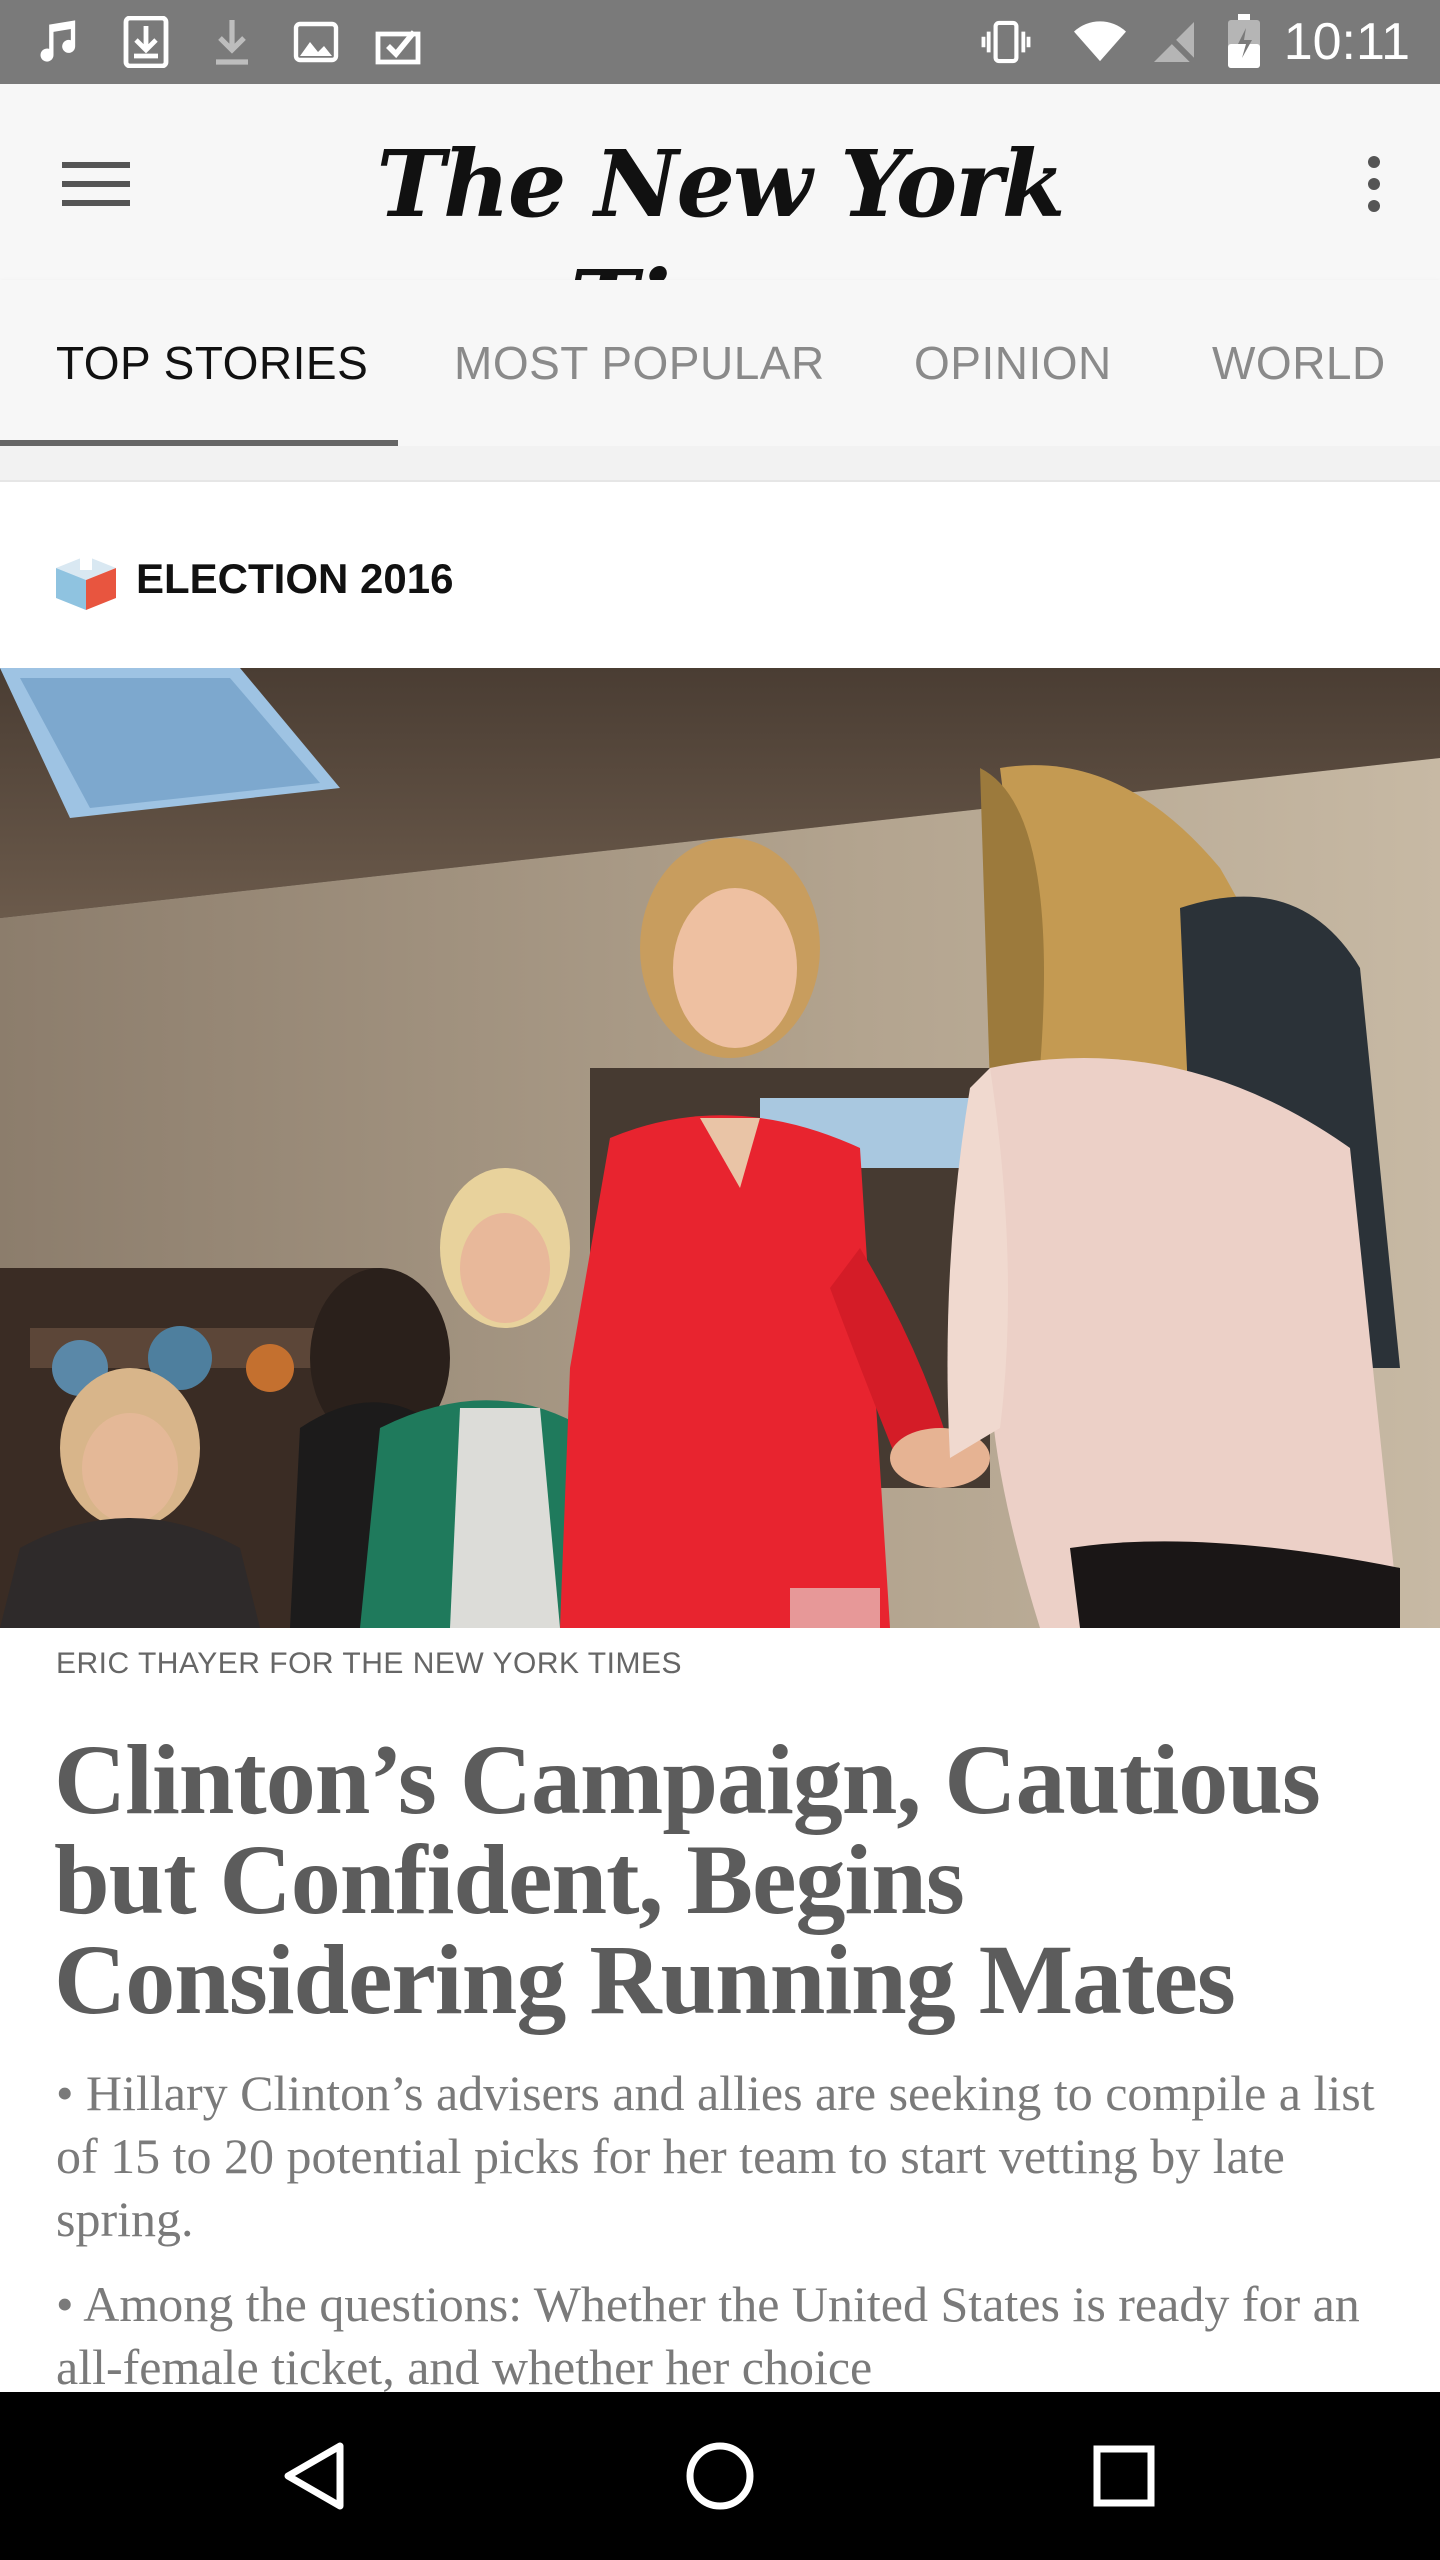 The image size is (1440, 2560). Describe the element at coordinates (212, 363) in the screenshot. I see `tab-top-stories: TOP STORIES` at that location.